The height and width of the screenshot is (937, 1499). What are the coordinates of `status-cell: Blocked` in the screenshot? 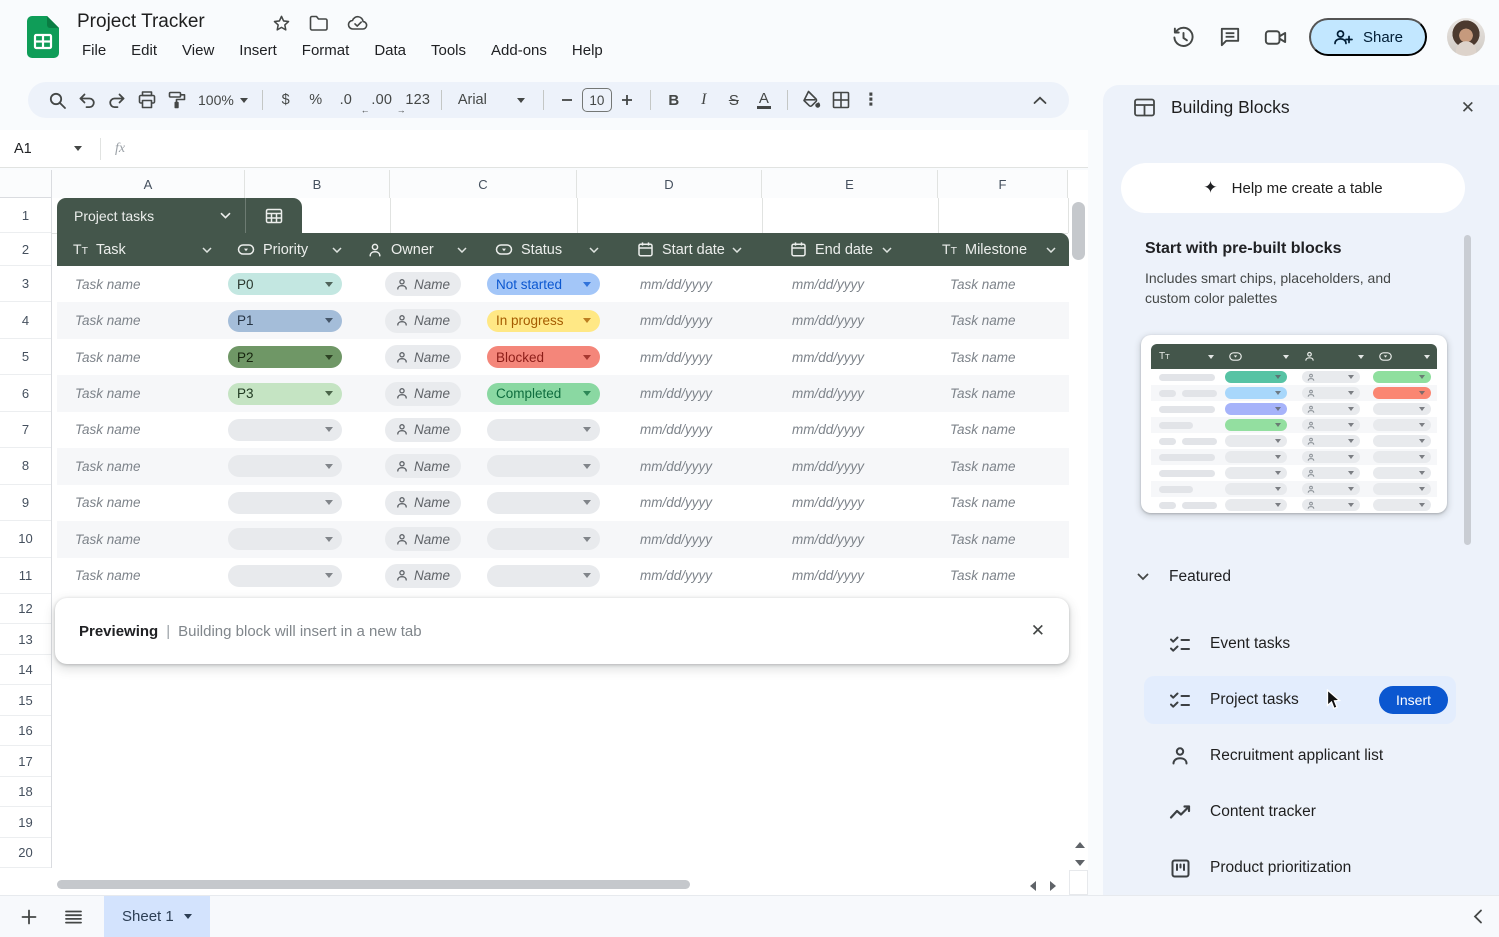 It's located at (546, 357).